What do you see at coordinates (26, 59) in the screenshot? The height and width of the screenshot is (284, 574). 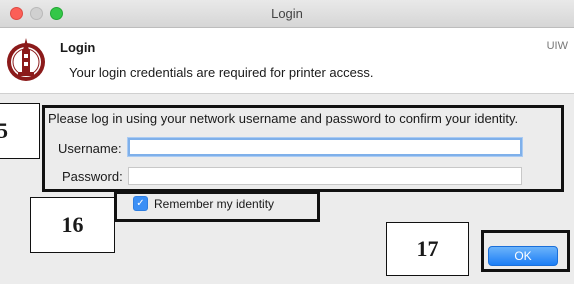 I see `university-seal-icon` at bounding box center [26, 59].